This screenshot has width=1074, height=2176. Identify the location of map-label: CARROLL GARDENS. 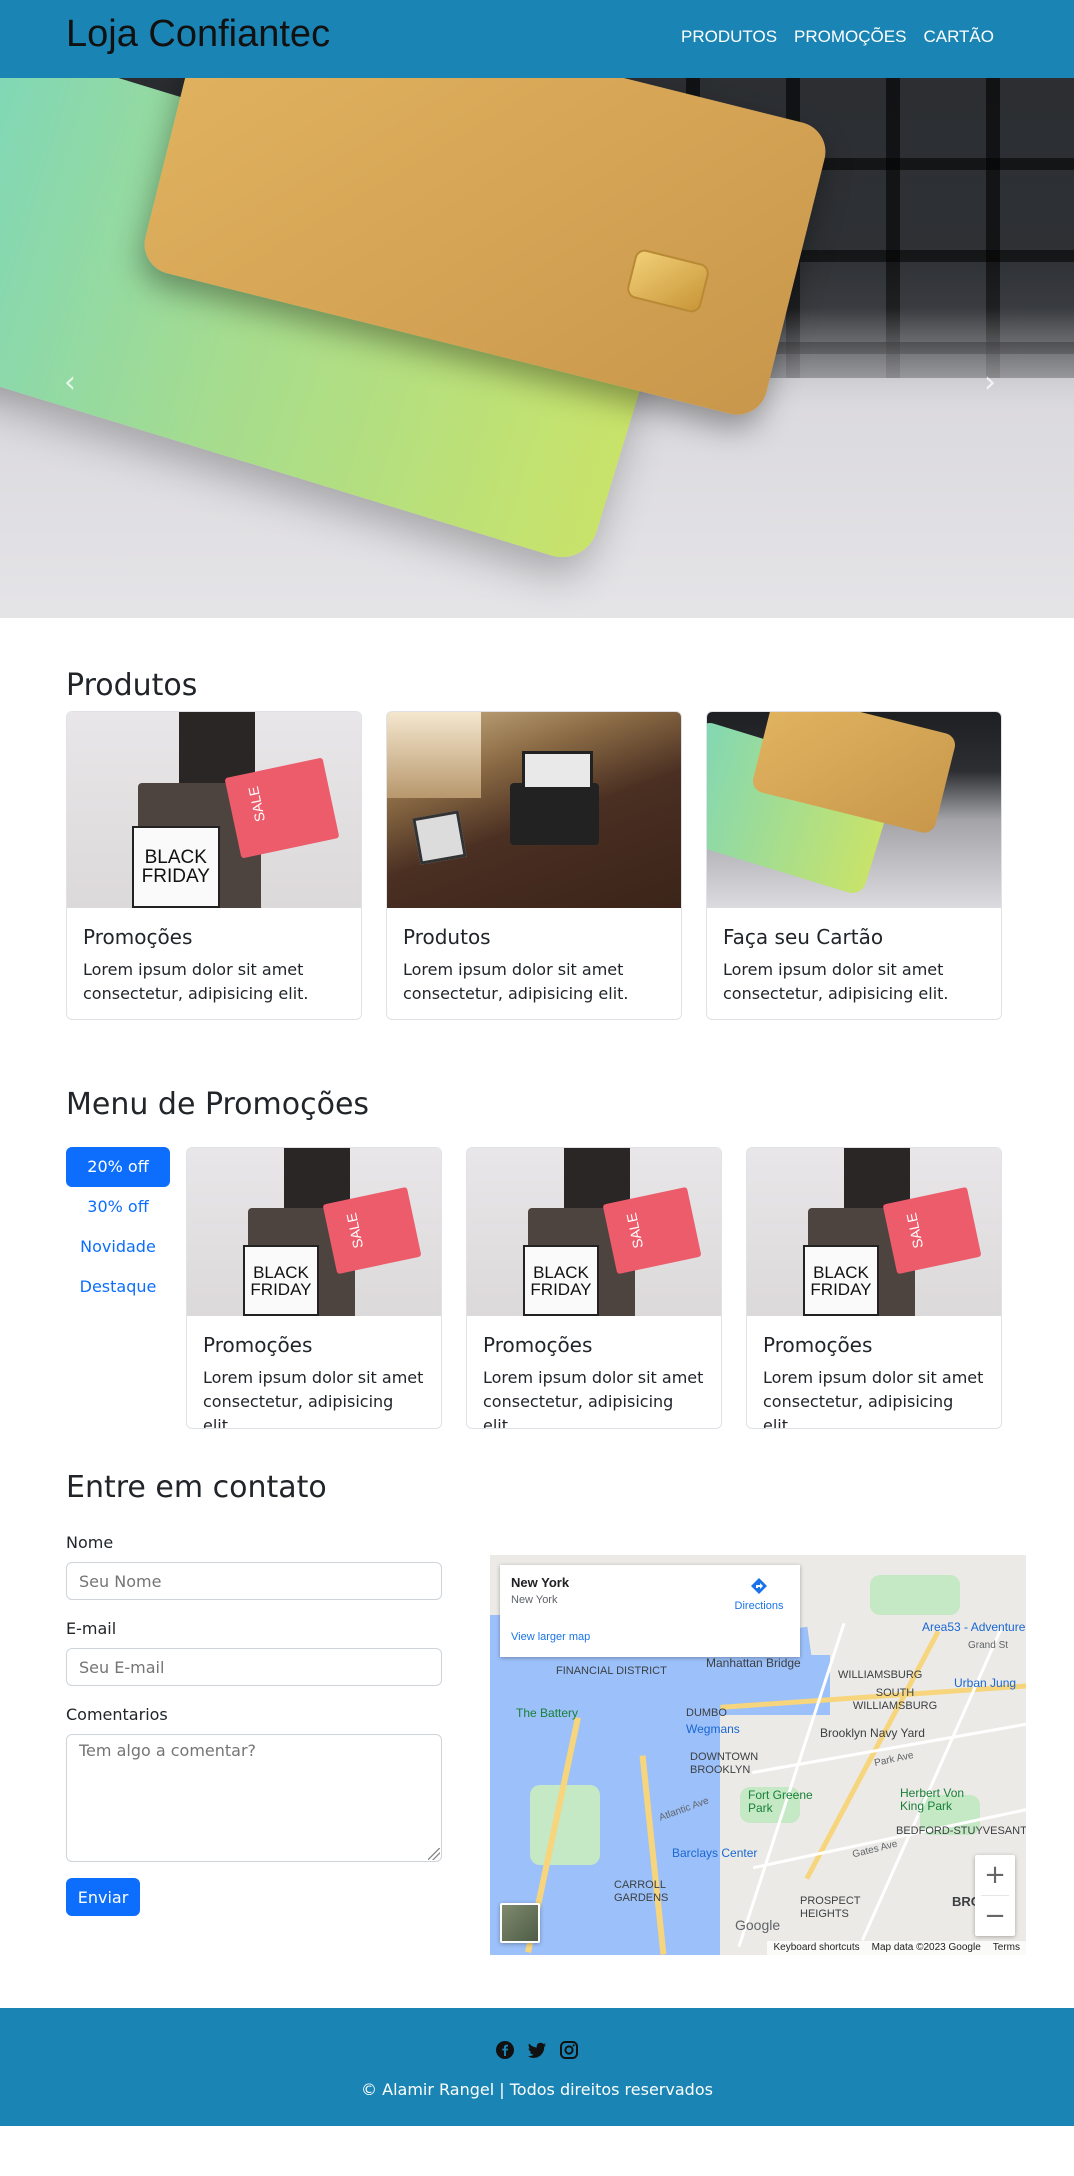
(641, 1891).